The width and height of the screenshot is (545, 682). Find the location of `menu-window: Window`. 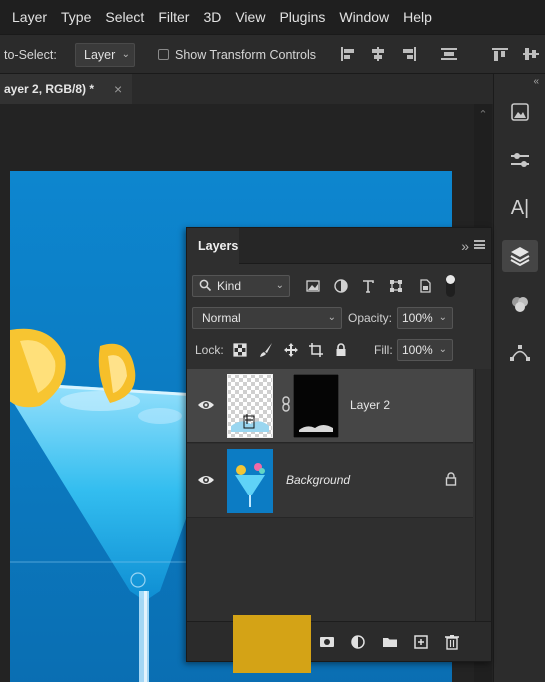

menu-window: Window is located at coordinates (364, 17).